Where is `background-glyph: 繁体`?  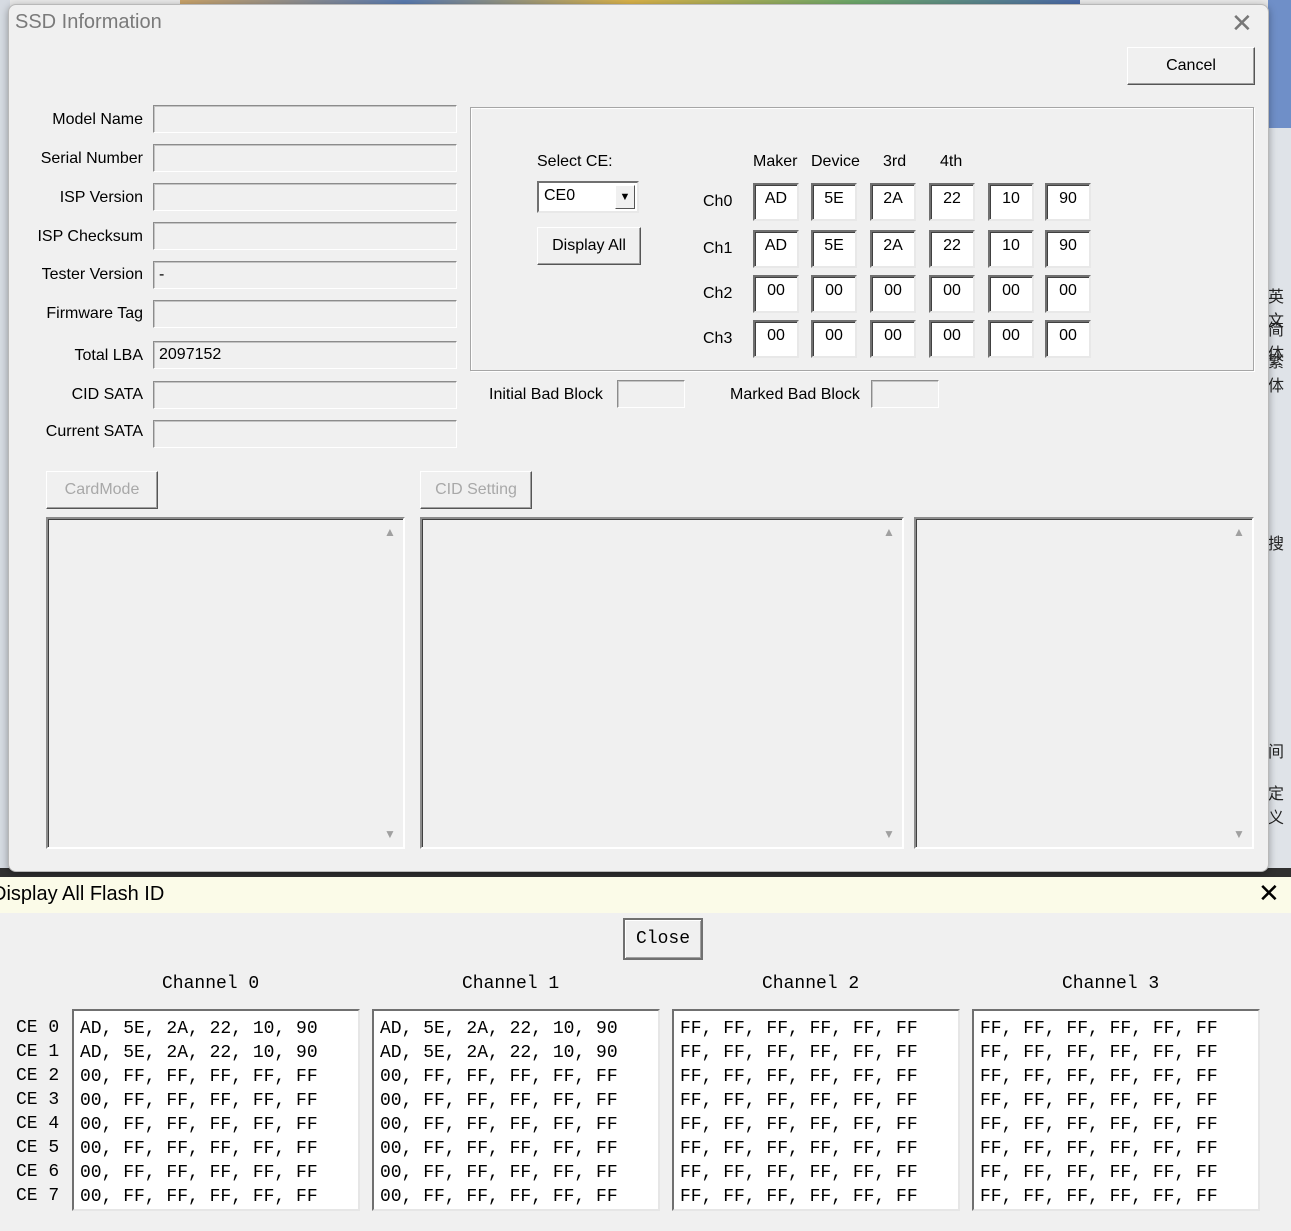 background-glyph: 繁体 is located at coordinates (1276, 373).